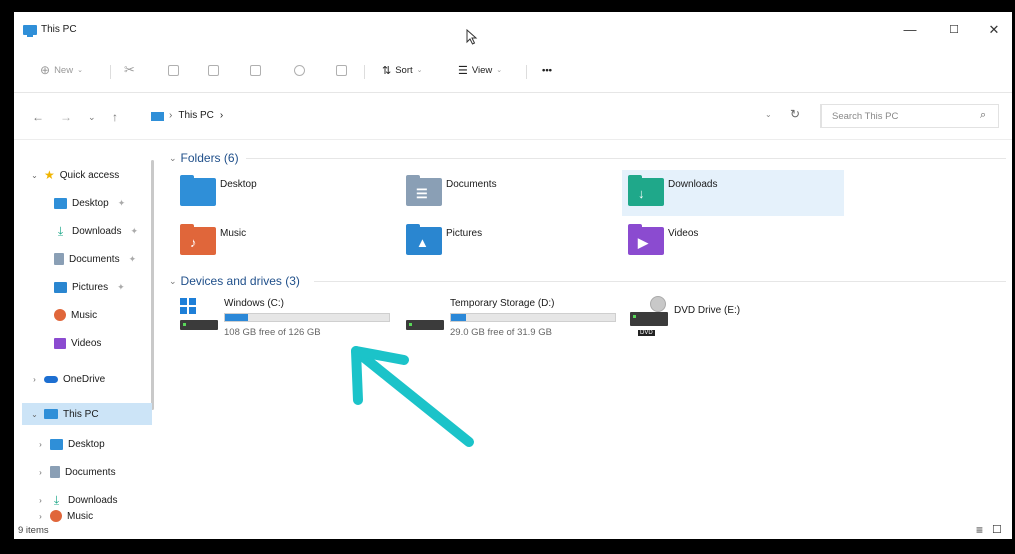 Image resolution: width=1015 pixels, height=554 pixels. What do you see at coordinates (81, 414) in the screenshot?
I see `sidebar-item-label: This PC` at bounding box center [81, 414].